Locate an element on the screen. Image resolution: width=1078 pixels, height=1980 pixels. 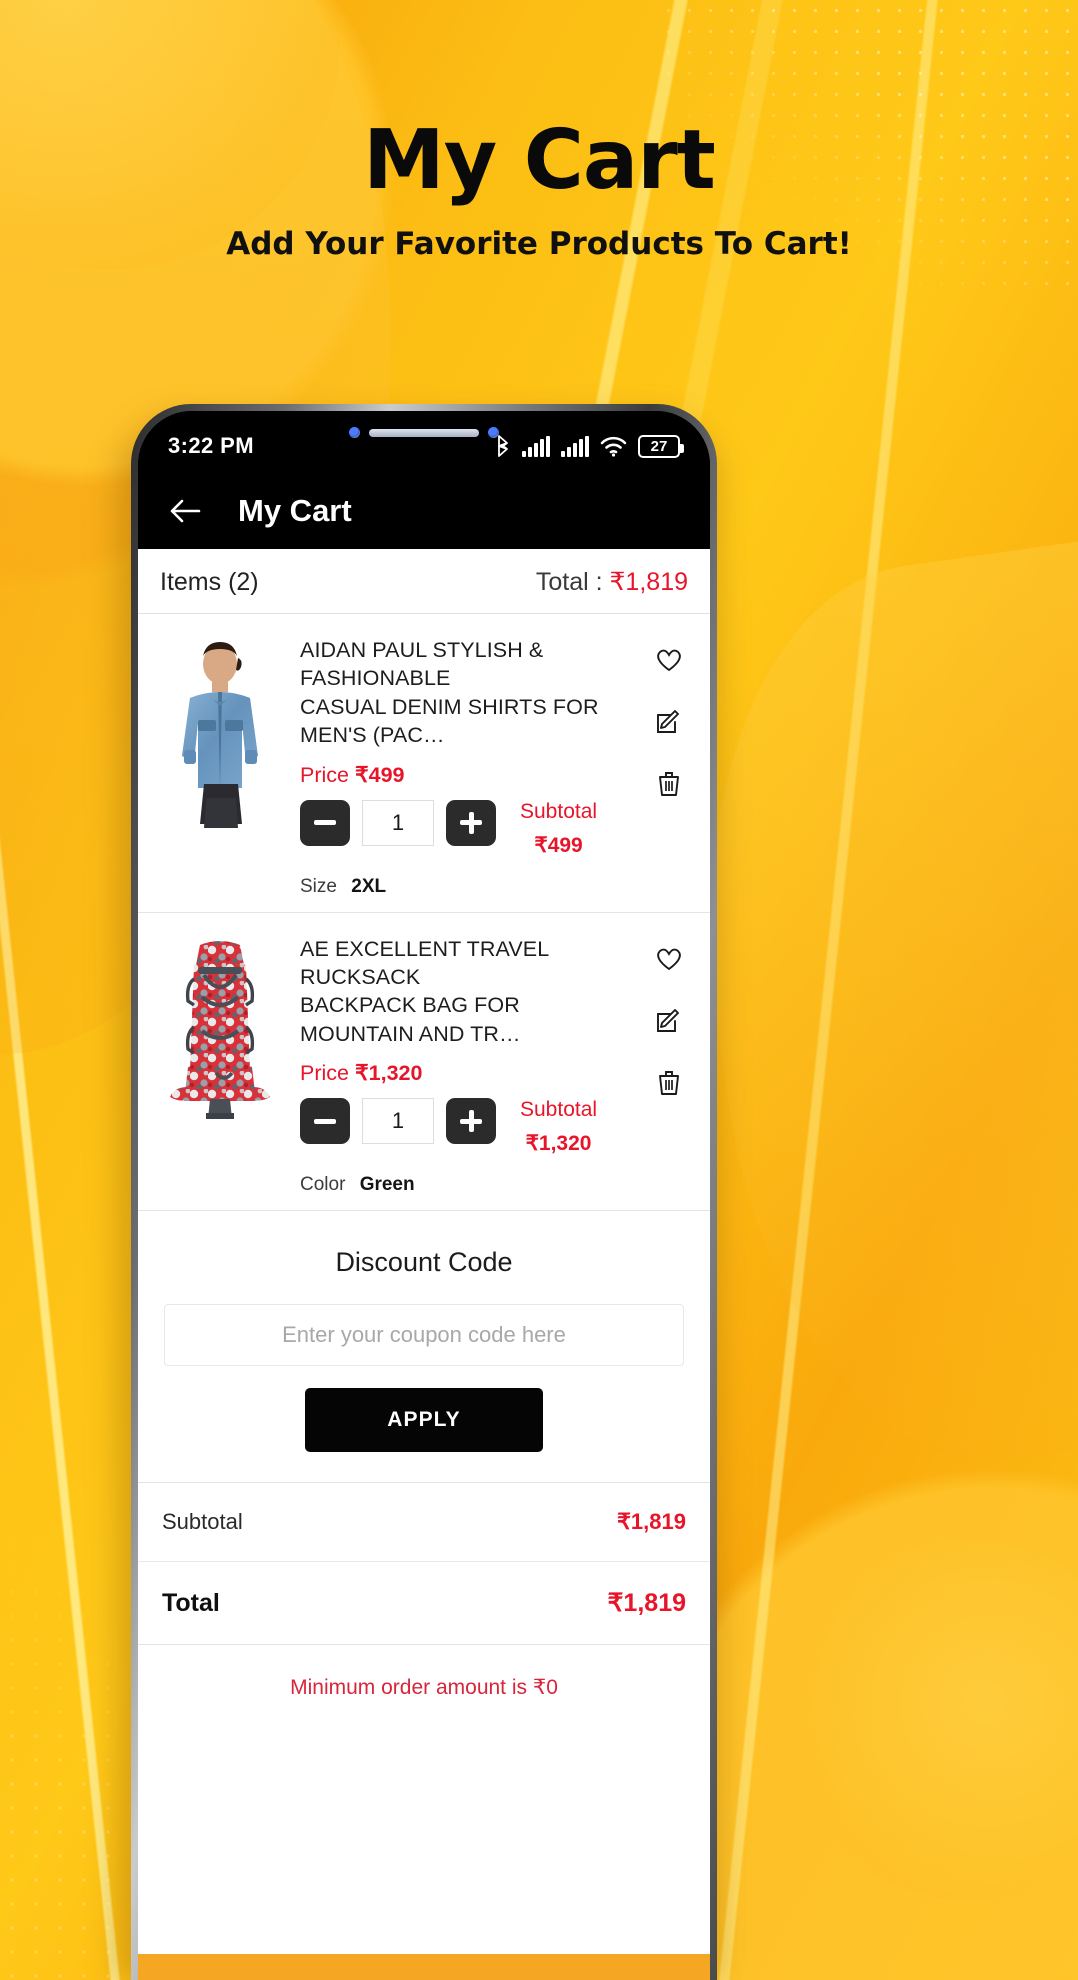
banner-subtitle: Add Your Favorite Products To Cart! is located at coordinates (539, 244).